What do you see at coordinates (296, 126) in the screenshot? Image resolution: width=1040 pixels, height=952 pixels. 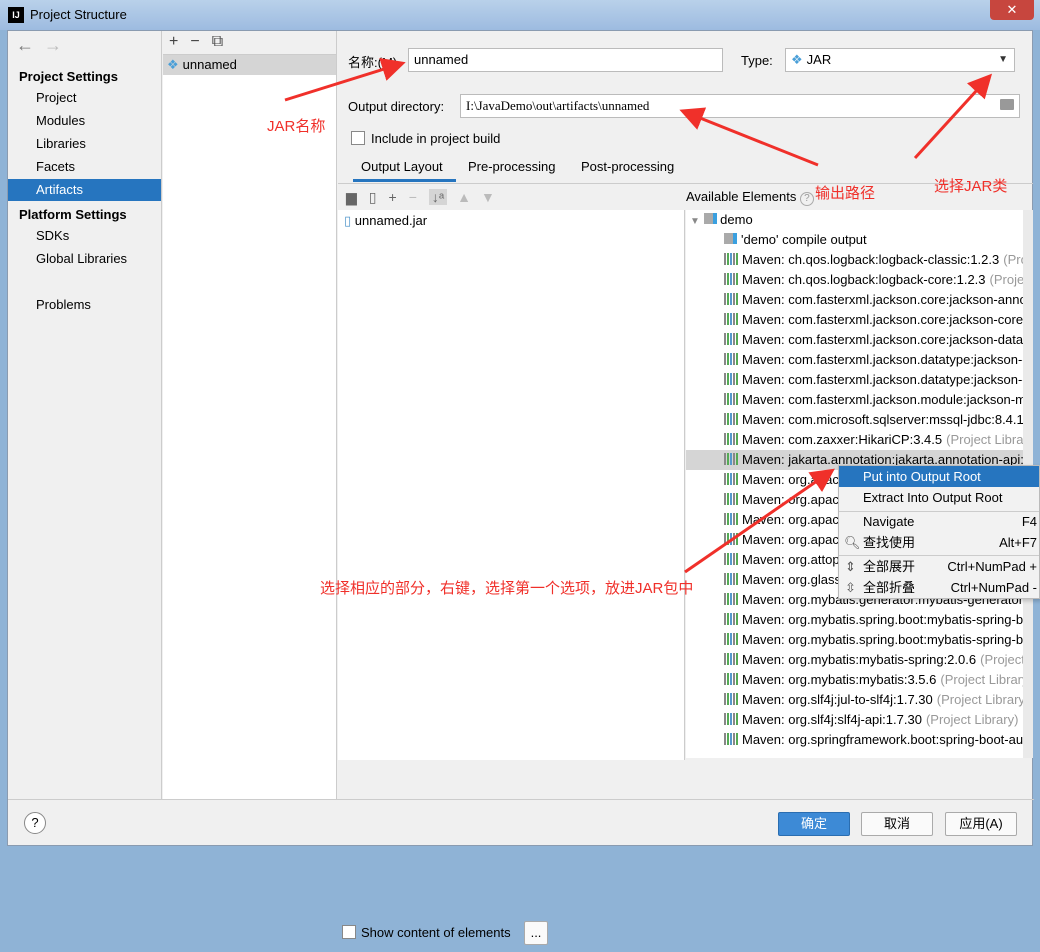 I see `annotation-jar-name: JAR名称` at bounding box center [296, 126].